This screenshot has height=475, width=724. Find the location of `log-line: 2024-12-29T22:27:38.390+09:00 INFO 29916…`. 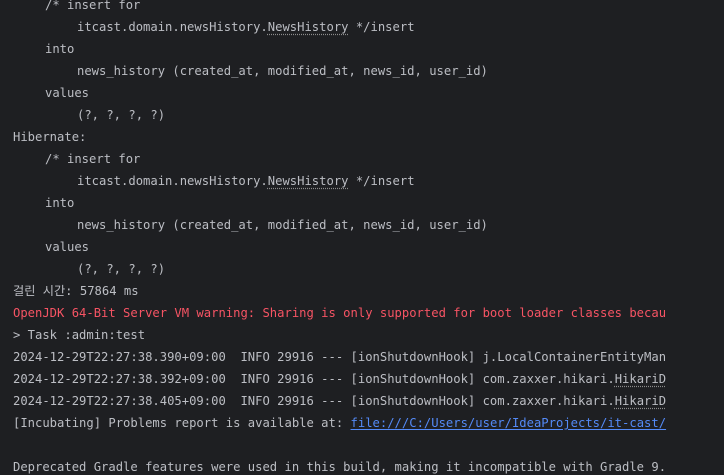

log-line: 2024-12-29T22:27:38.390+09:00 INFO 29916… is located at coordinates (339, 357).